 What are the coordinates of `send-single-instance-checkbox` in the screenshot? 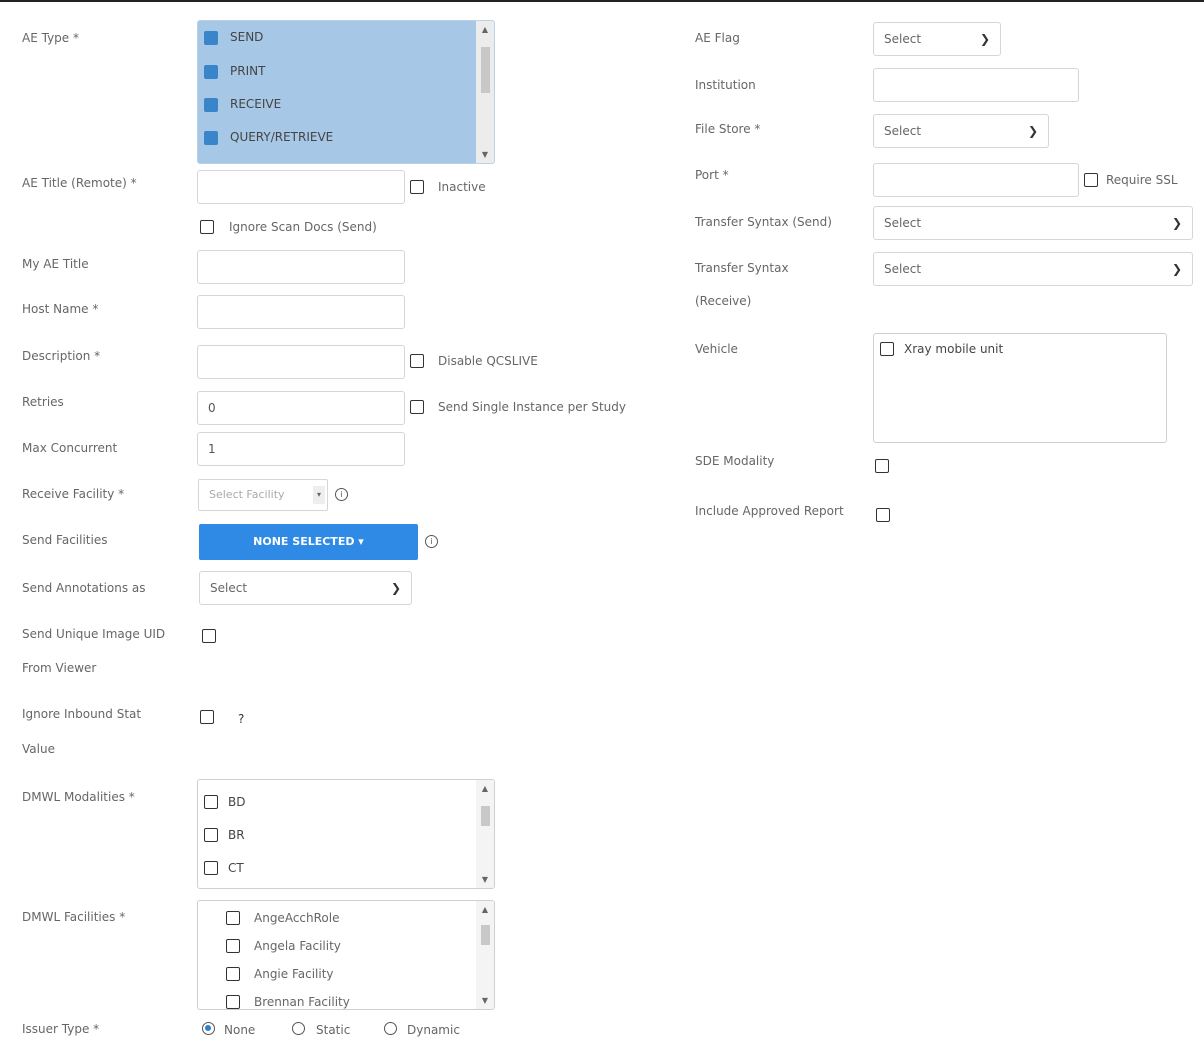 It's located at (417, 407).